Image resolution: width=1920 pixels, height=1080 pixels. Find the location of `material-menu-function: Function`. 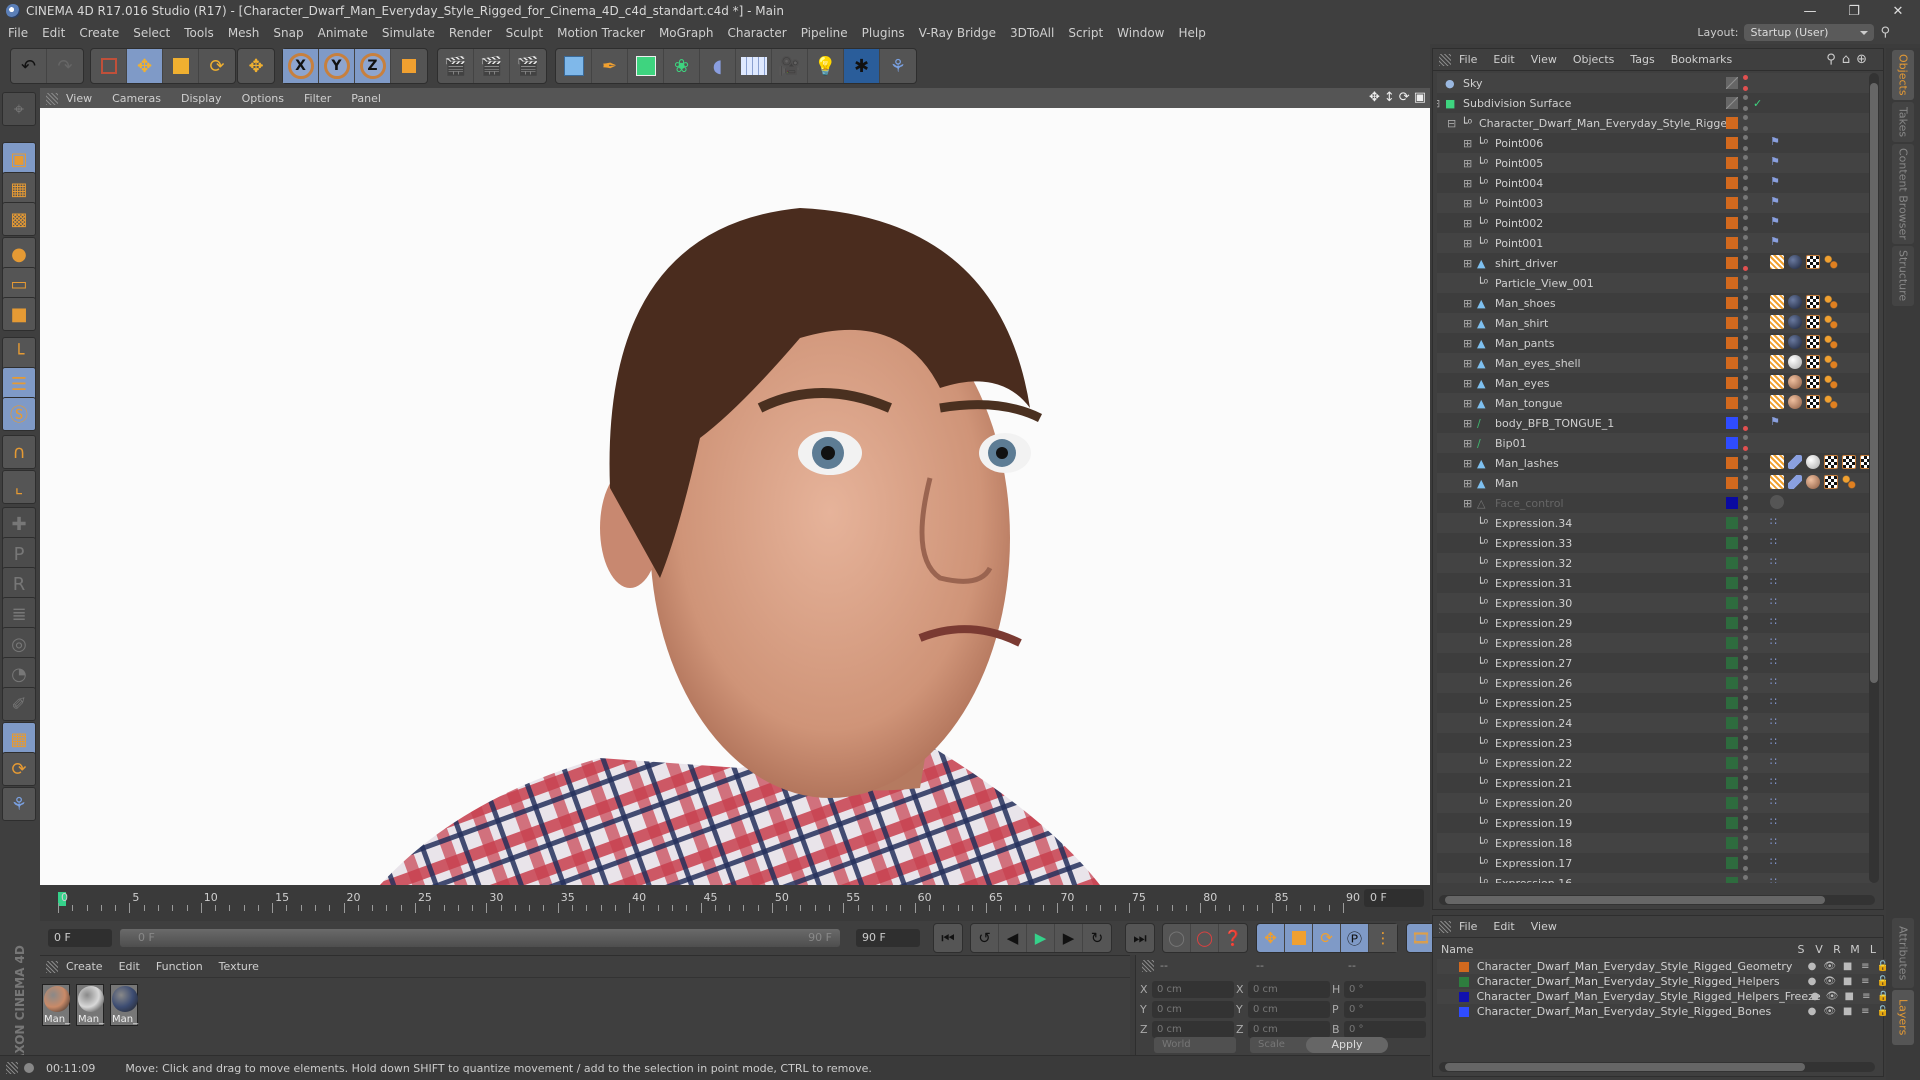

material-menu-function: Function is located at coordinates (179, 966).